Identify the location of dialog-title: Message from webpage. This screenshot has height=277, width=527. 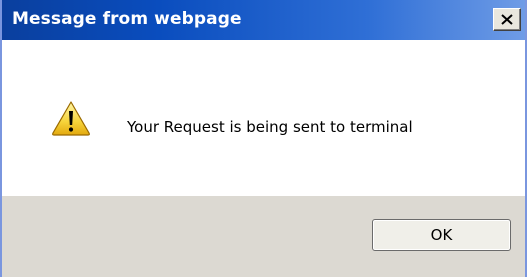
(127, 19).